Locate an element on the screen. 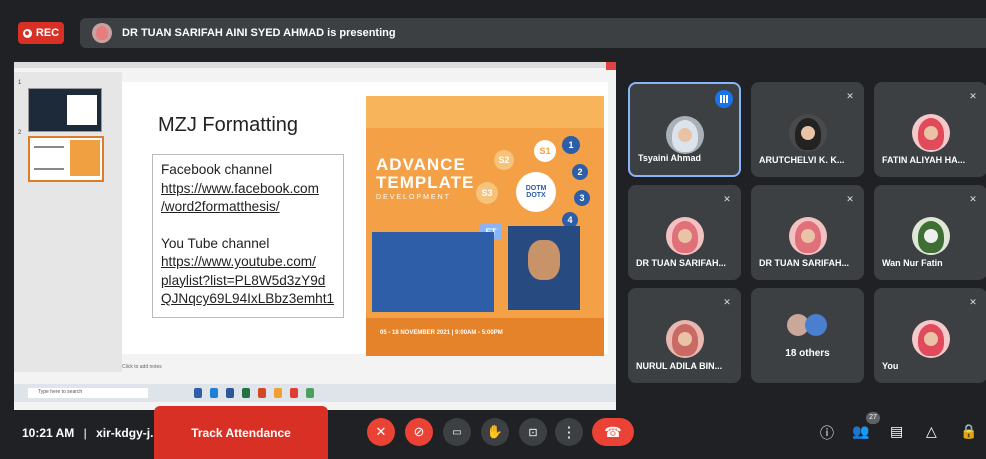 Image resolution: width=986 pixels, height=459 pixels. participant-tile: ✕ Wan Nur Fatin is located at coordinates (930, 232).